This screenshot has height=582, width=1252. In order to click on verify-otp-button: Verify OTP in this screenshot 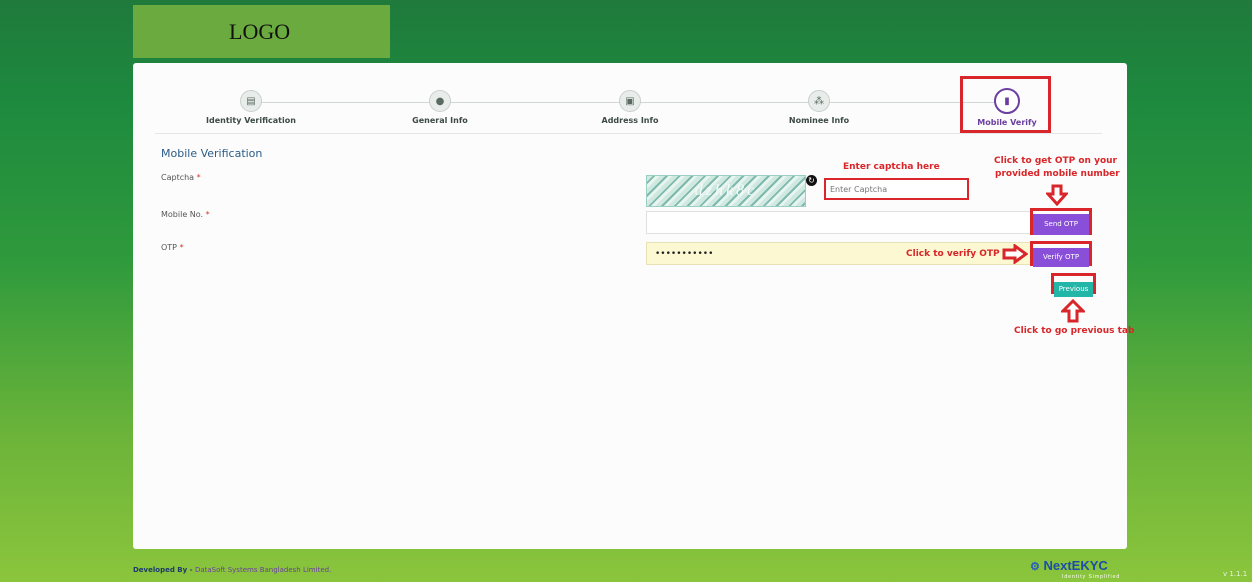, I will do `click(1061, 257)`.